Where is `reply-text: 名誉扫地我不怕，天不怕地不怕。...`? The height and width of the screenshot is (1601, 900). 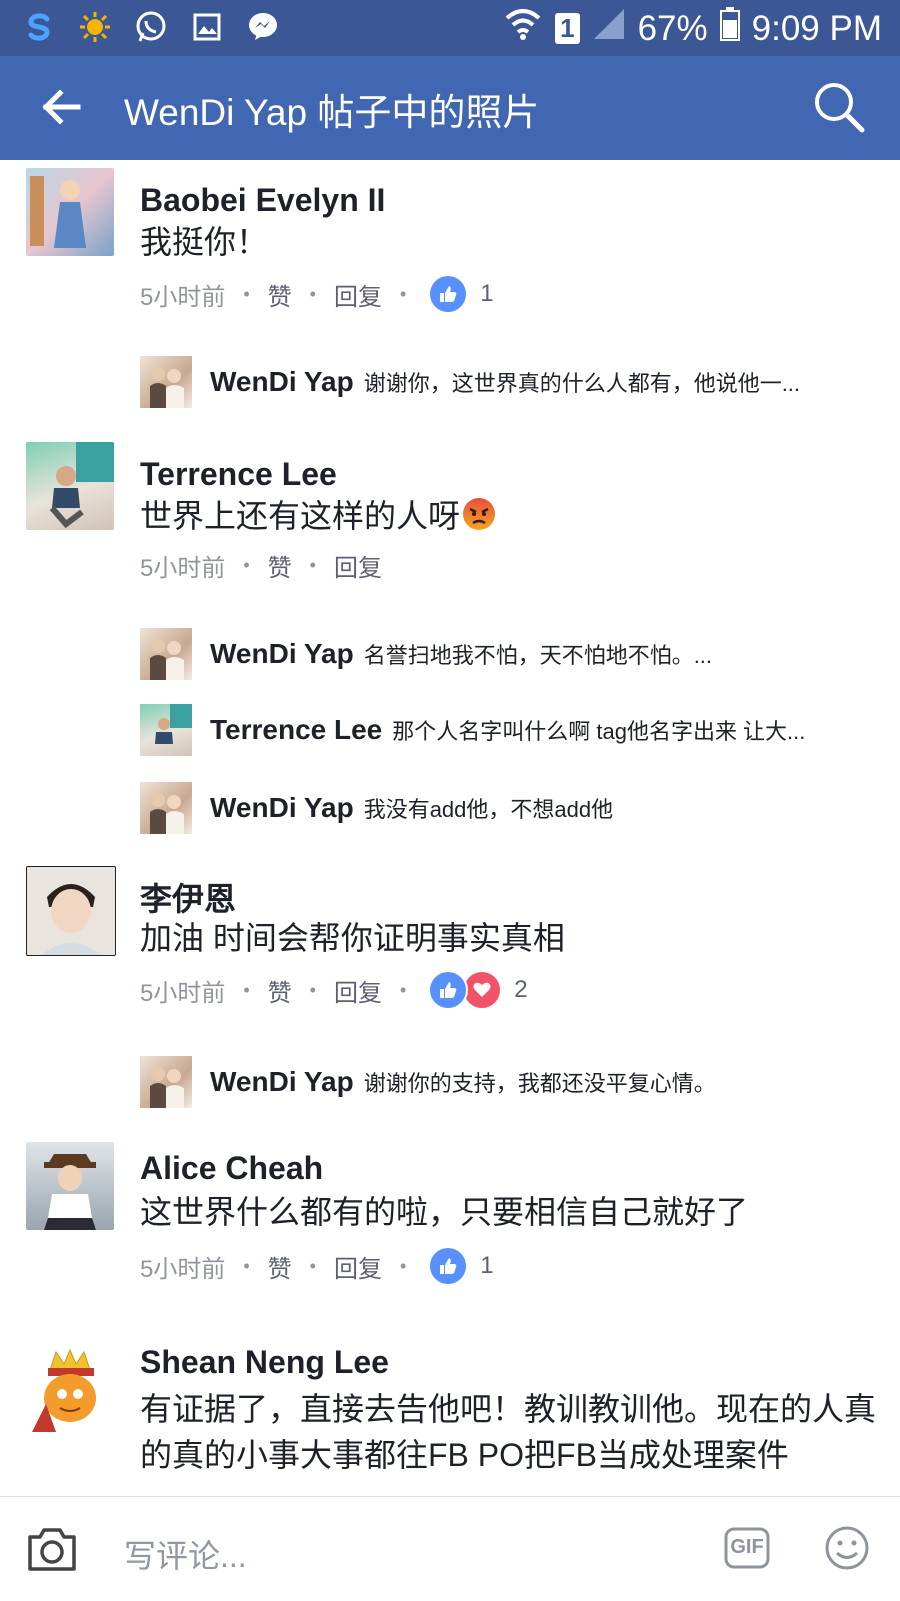
reply-text: 名誉扫地我不怕，天不怕地不怕。... is located at coordinates (538, 655).